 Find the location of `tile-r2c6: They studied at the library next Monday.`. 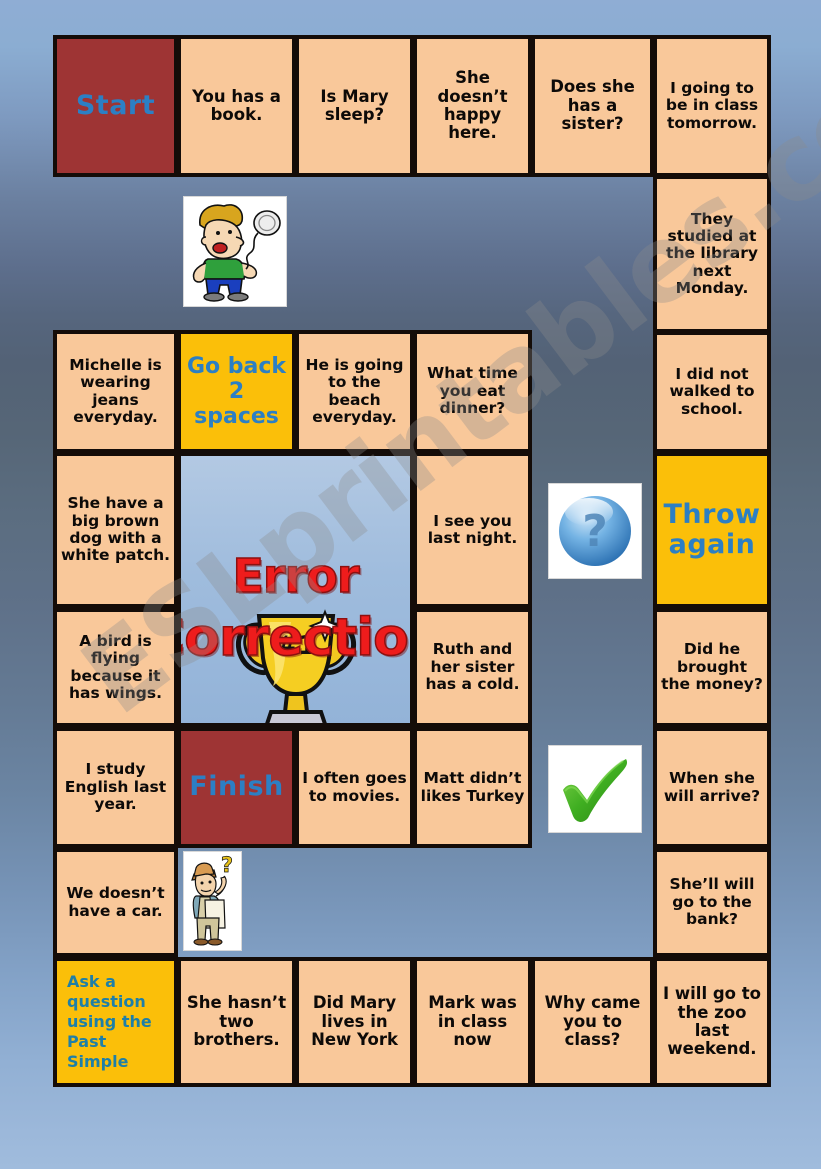

tile-r2c6: They studied at the library next Monday. is located at coordinates (712, 254).